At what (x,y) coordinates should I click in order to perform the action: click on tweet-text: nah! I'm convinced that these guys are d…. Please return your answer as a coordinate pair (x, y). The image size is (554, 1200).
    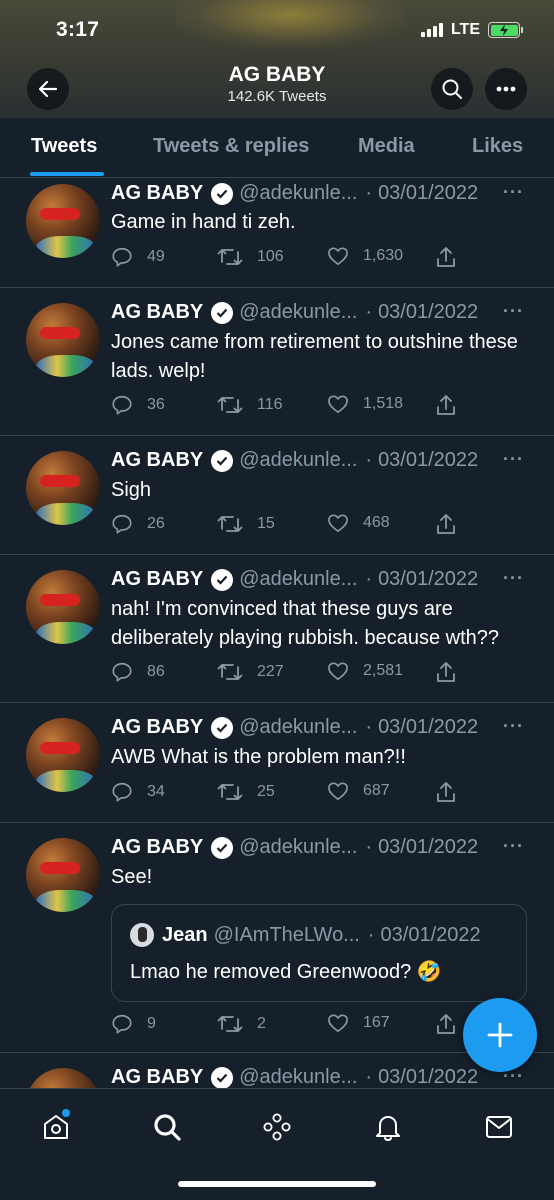
    Looking at the image, I should click on (305, 623).